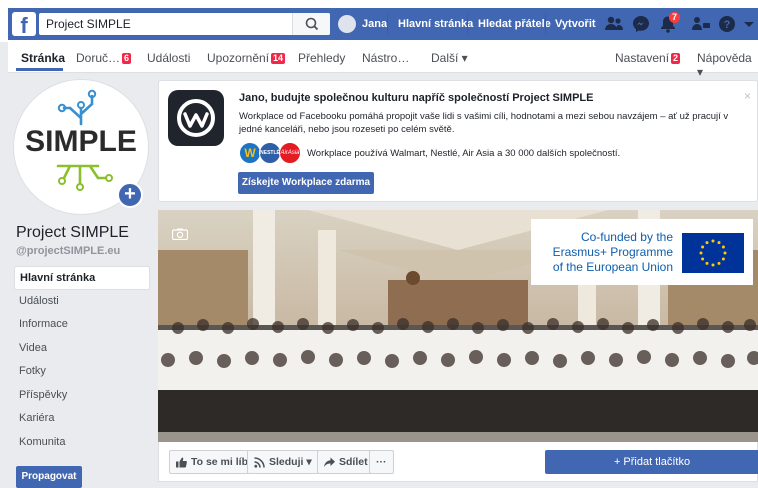 This screenshot has width=758, height=488. I want to click on share-label: Sdílet, so click(353, 462).